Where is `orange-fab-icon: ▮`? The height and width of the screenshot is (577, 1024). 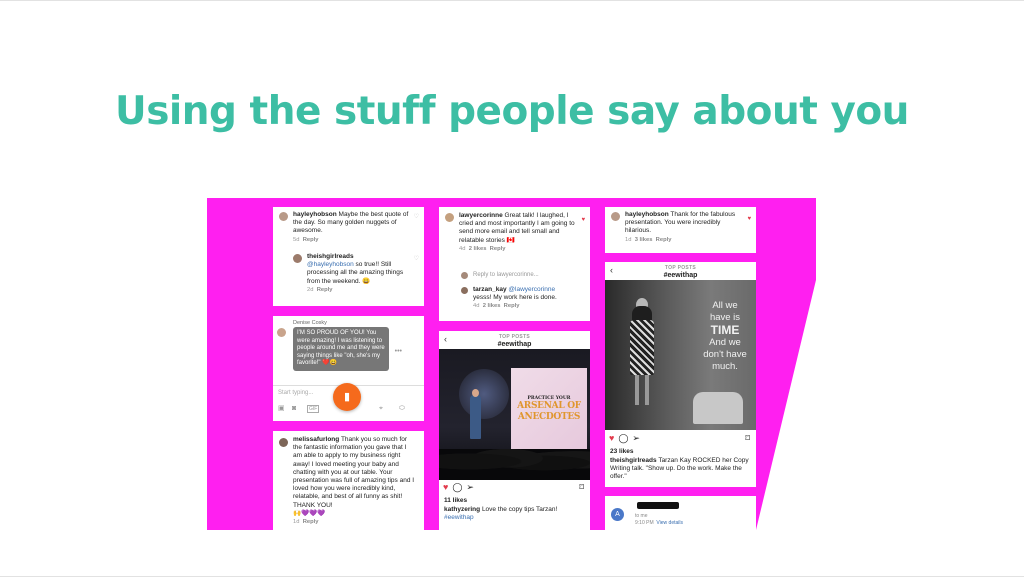
orange-fab-icon: ▮ is located at coordinates (347, 397).